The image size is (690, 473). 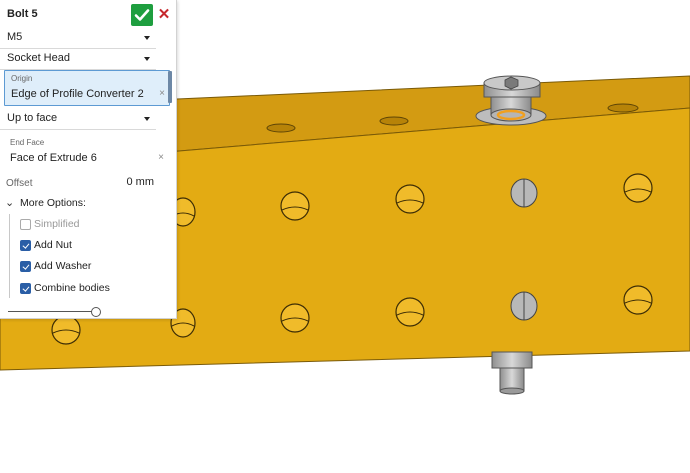 What do you see at coordinates (88, 13) in the screenshot?
I see `dialog-header: Bolt 5 ✕` at bounding box center [88, 13].